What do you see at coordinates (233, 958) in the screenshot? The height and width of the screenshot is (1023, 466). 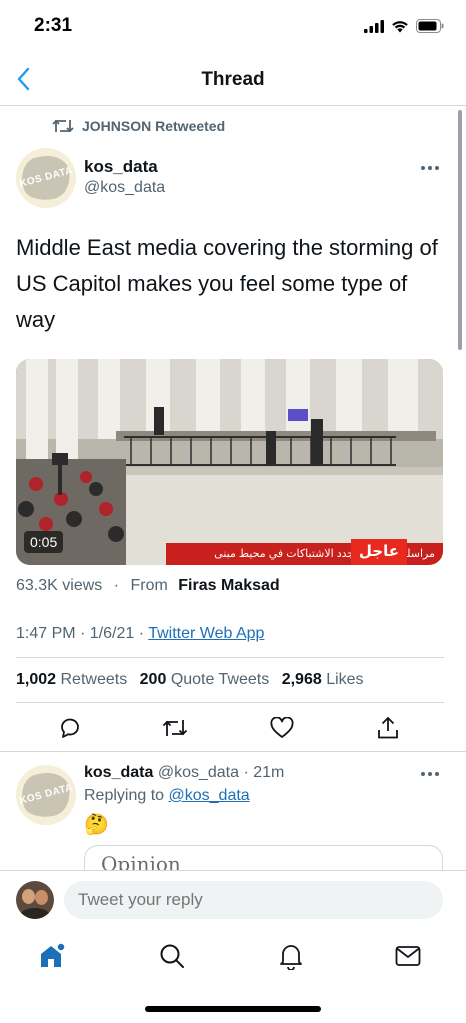 I see `bottom-tab-bar` at bounding box center [233, 958].